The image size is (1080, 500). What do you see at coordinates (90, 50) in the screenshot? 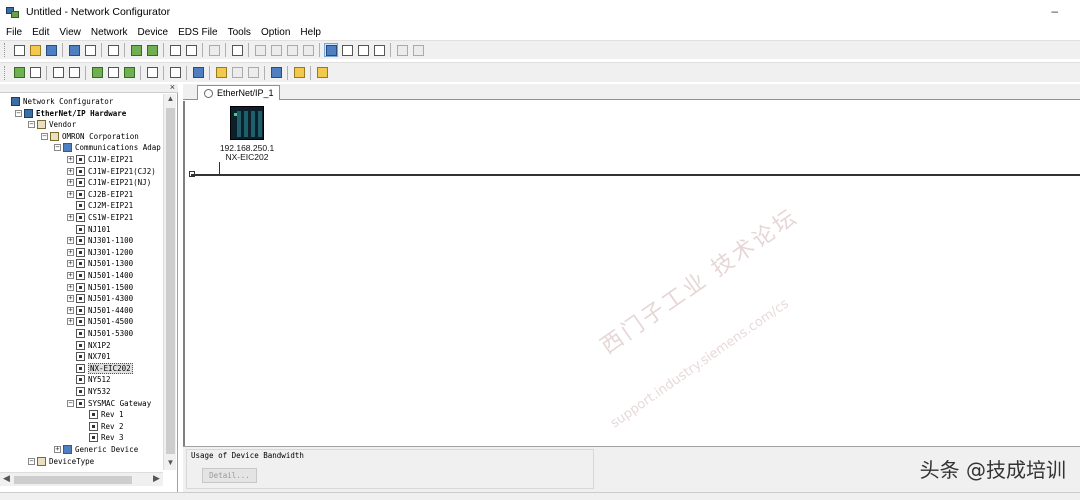
I see `network-alt-icon` at bounding box center [90, 50].